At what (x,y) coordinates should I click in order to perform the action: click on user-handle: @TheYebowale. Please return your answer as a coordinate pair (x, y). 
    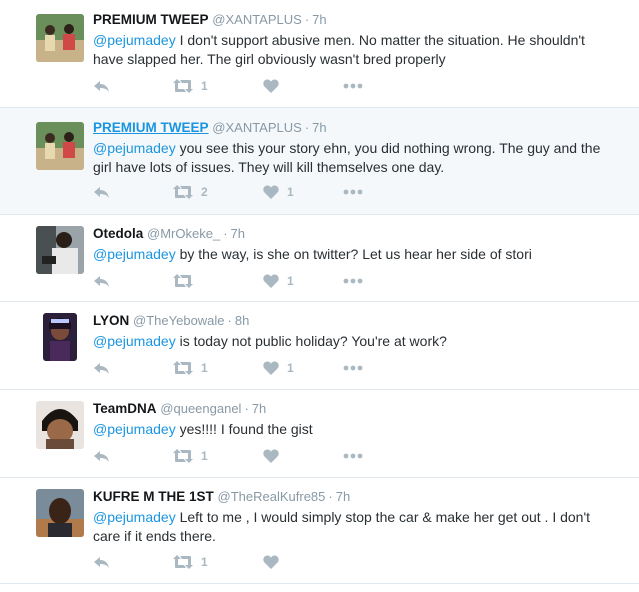
    Looking at the image, I should click on (179, 320).